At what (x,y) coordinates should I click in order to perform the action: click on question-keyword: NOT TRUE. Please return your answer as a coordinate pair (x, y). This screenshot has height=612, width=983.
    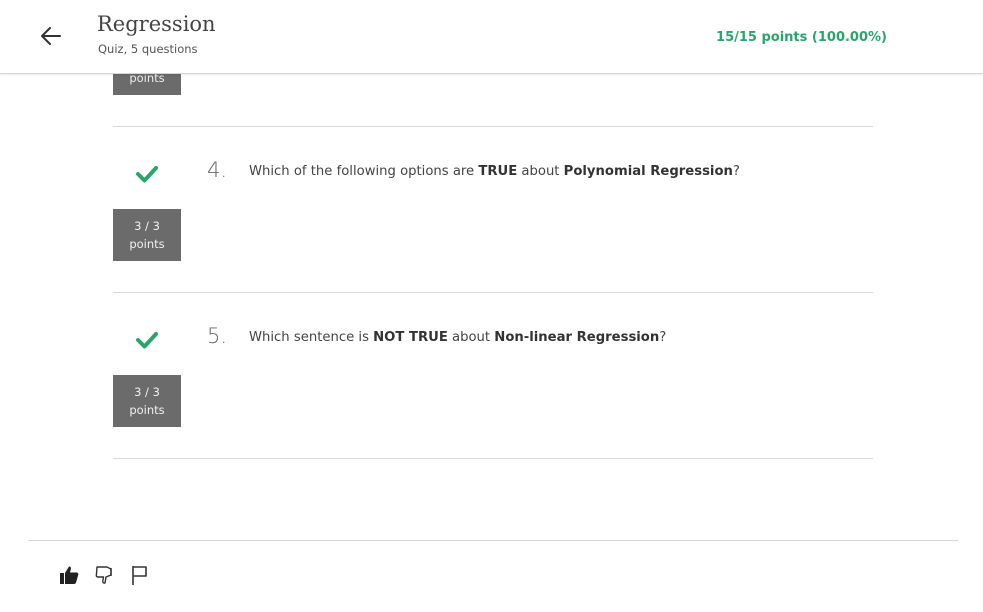
    Looking at the image, I should click on (410, 337).